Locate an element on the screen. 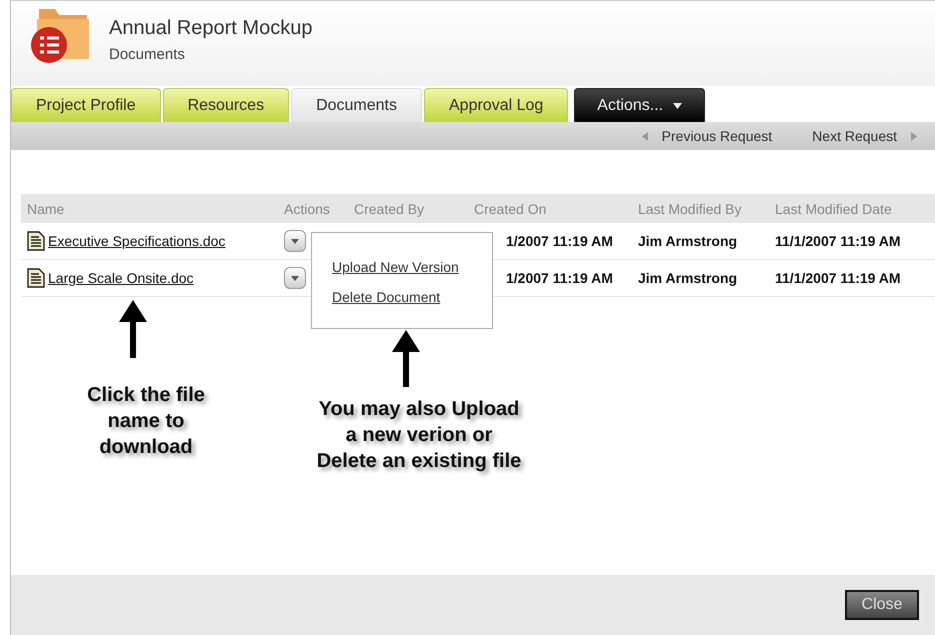  column-header: Last Modified By is located at coordinates (700, 208).